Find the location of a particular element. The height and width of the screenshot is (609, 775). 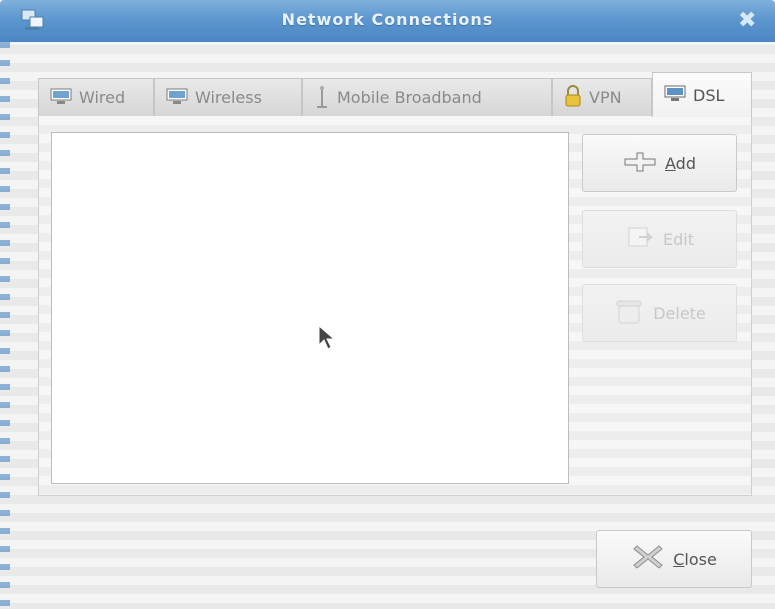

tab-dsl: DSL is located at coordinates (702, 94).